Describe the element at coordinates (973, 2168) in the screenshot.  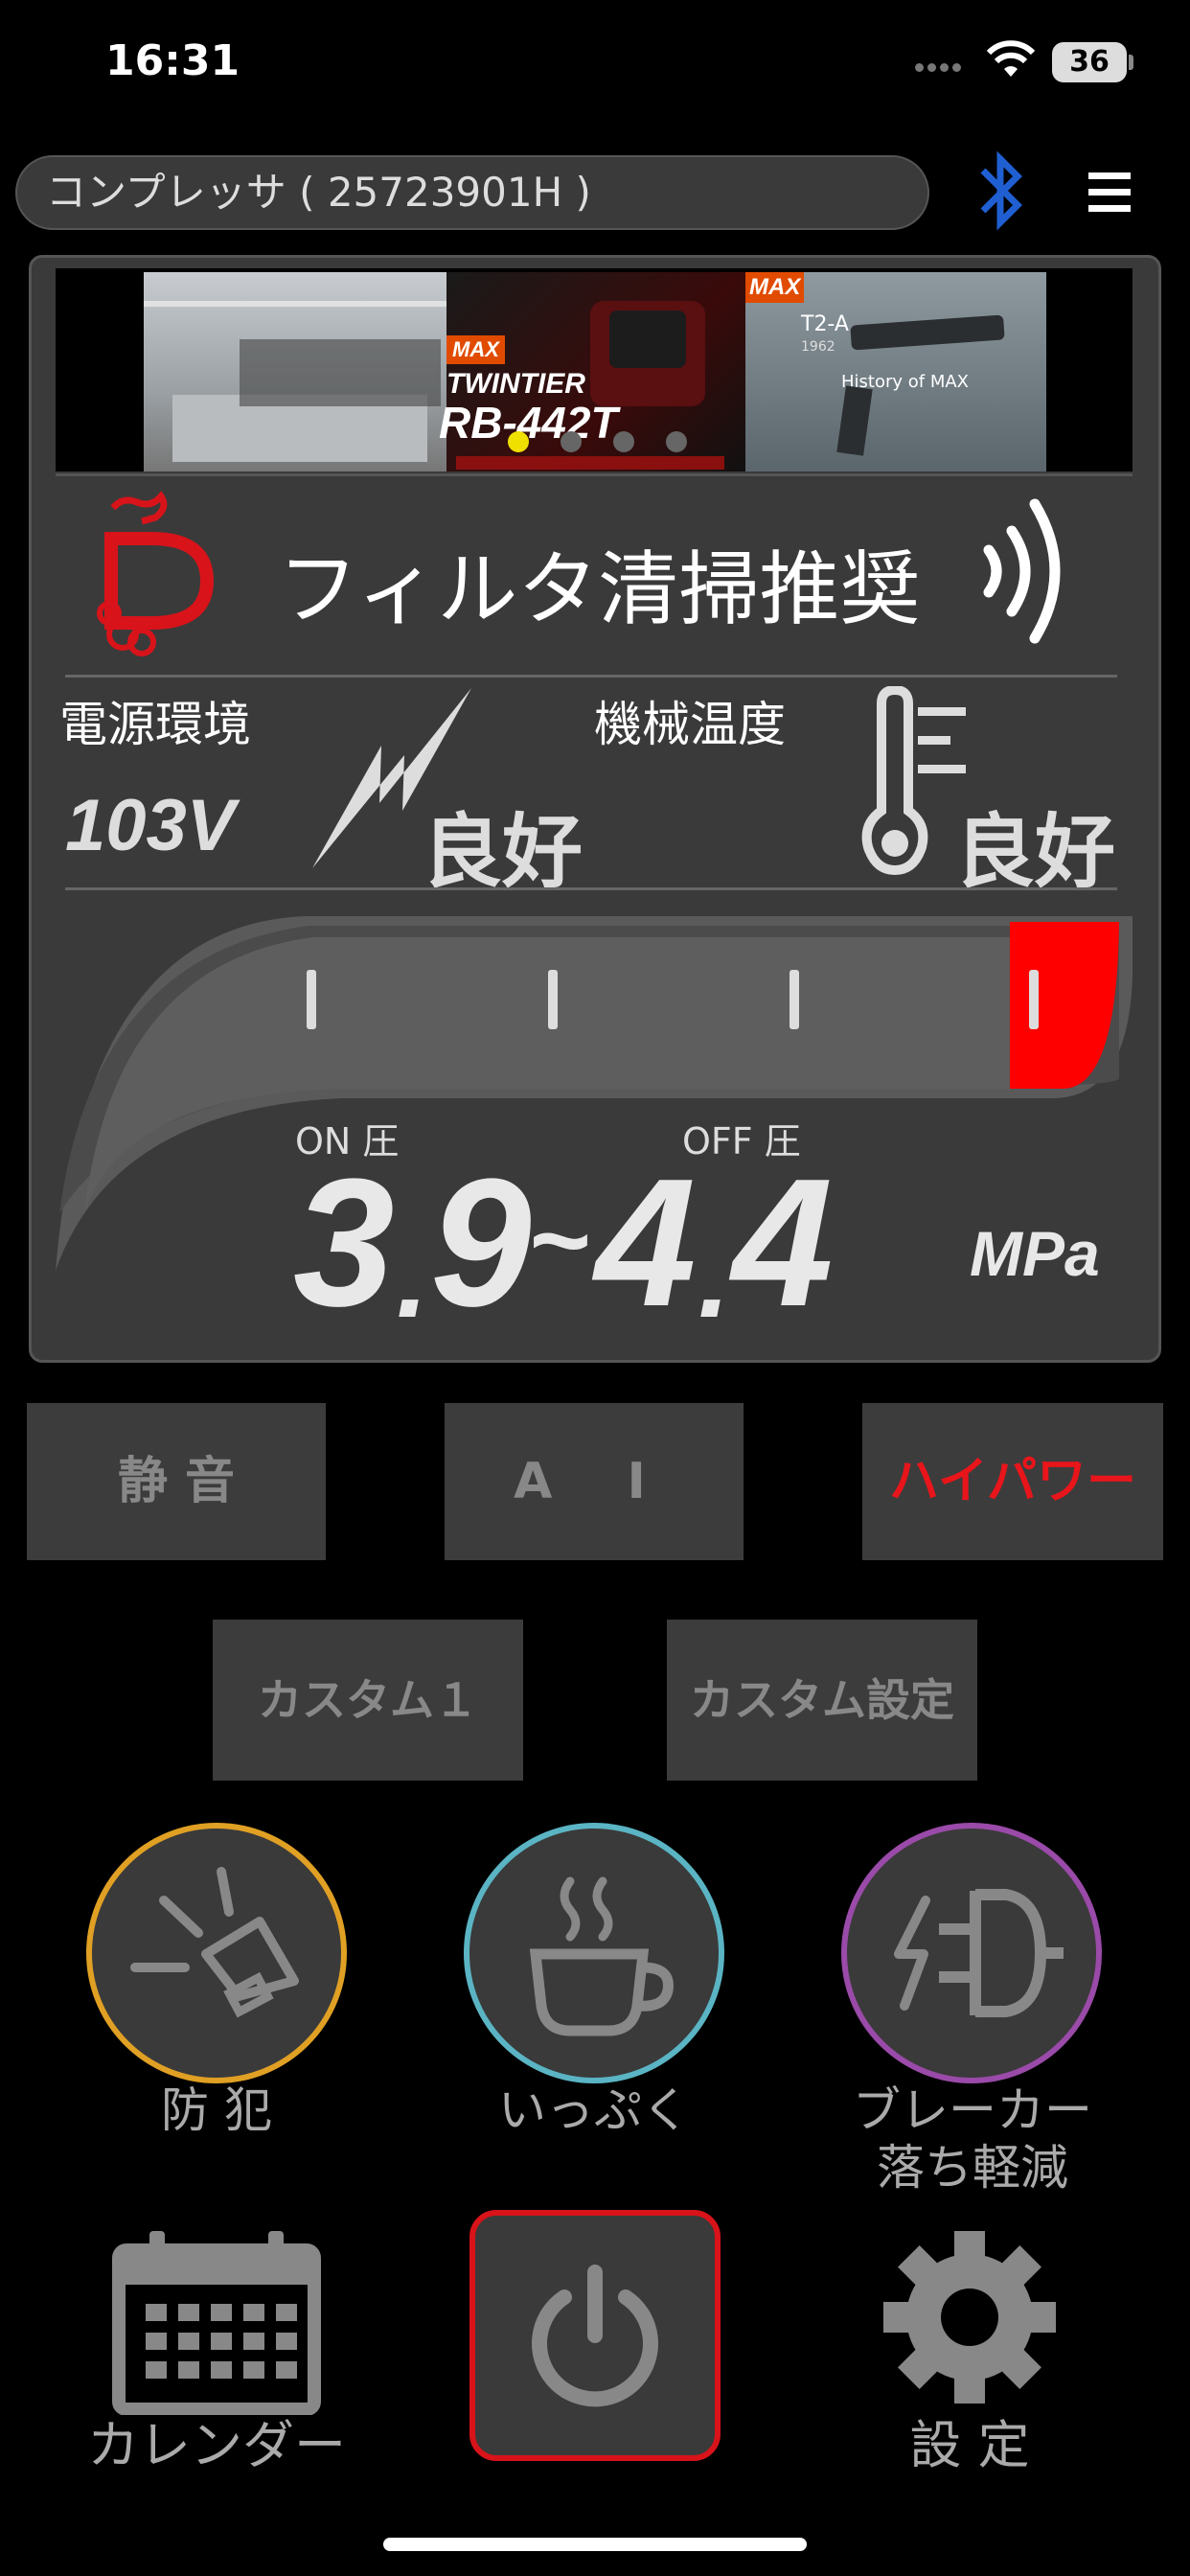
I see `breaker-label-line2: 落ち軽減` at that location.